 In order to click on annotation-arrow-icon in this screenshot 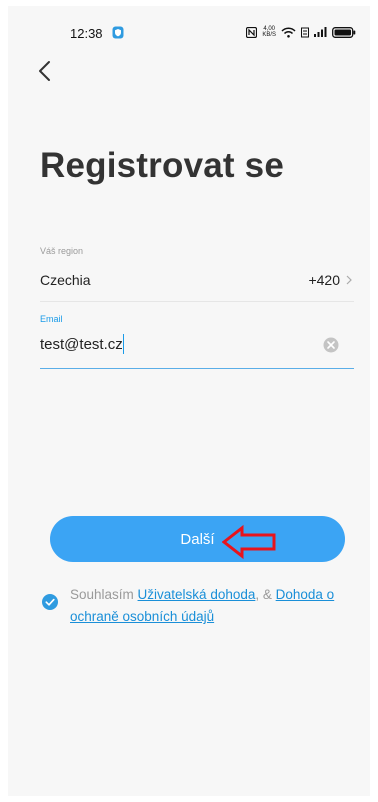, I will do `click(249, 542)`.